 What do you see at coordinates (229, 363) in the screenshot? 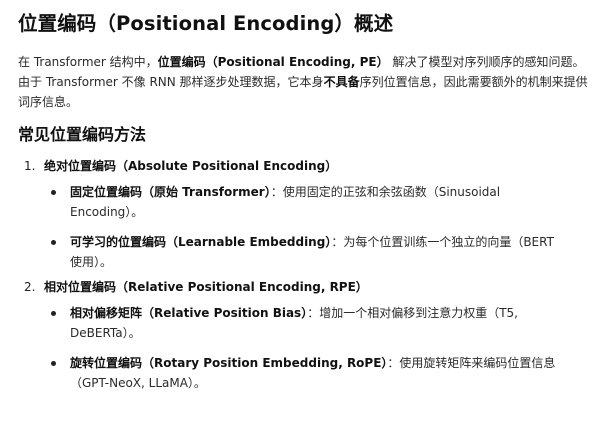
I see `item-title: 旋转位置编码（Rotary Position Embedding, RoPE）` at bounding box center [229, 363].